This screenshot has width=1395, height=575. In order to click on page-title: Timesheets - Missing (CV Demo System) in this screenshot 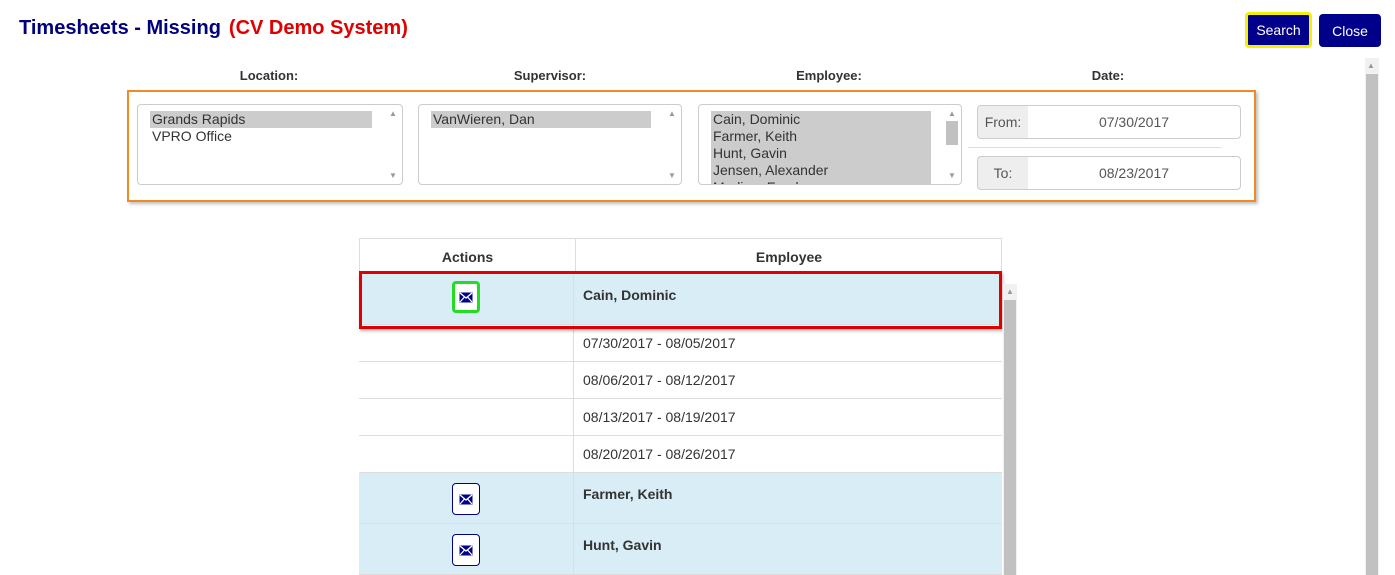, I will do `click(213, 28)`.